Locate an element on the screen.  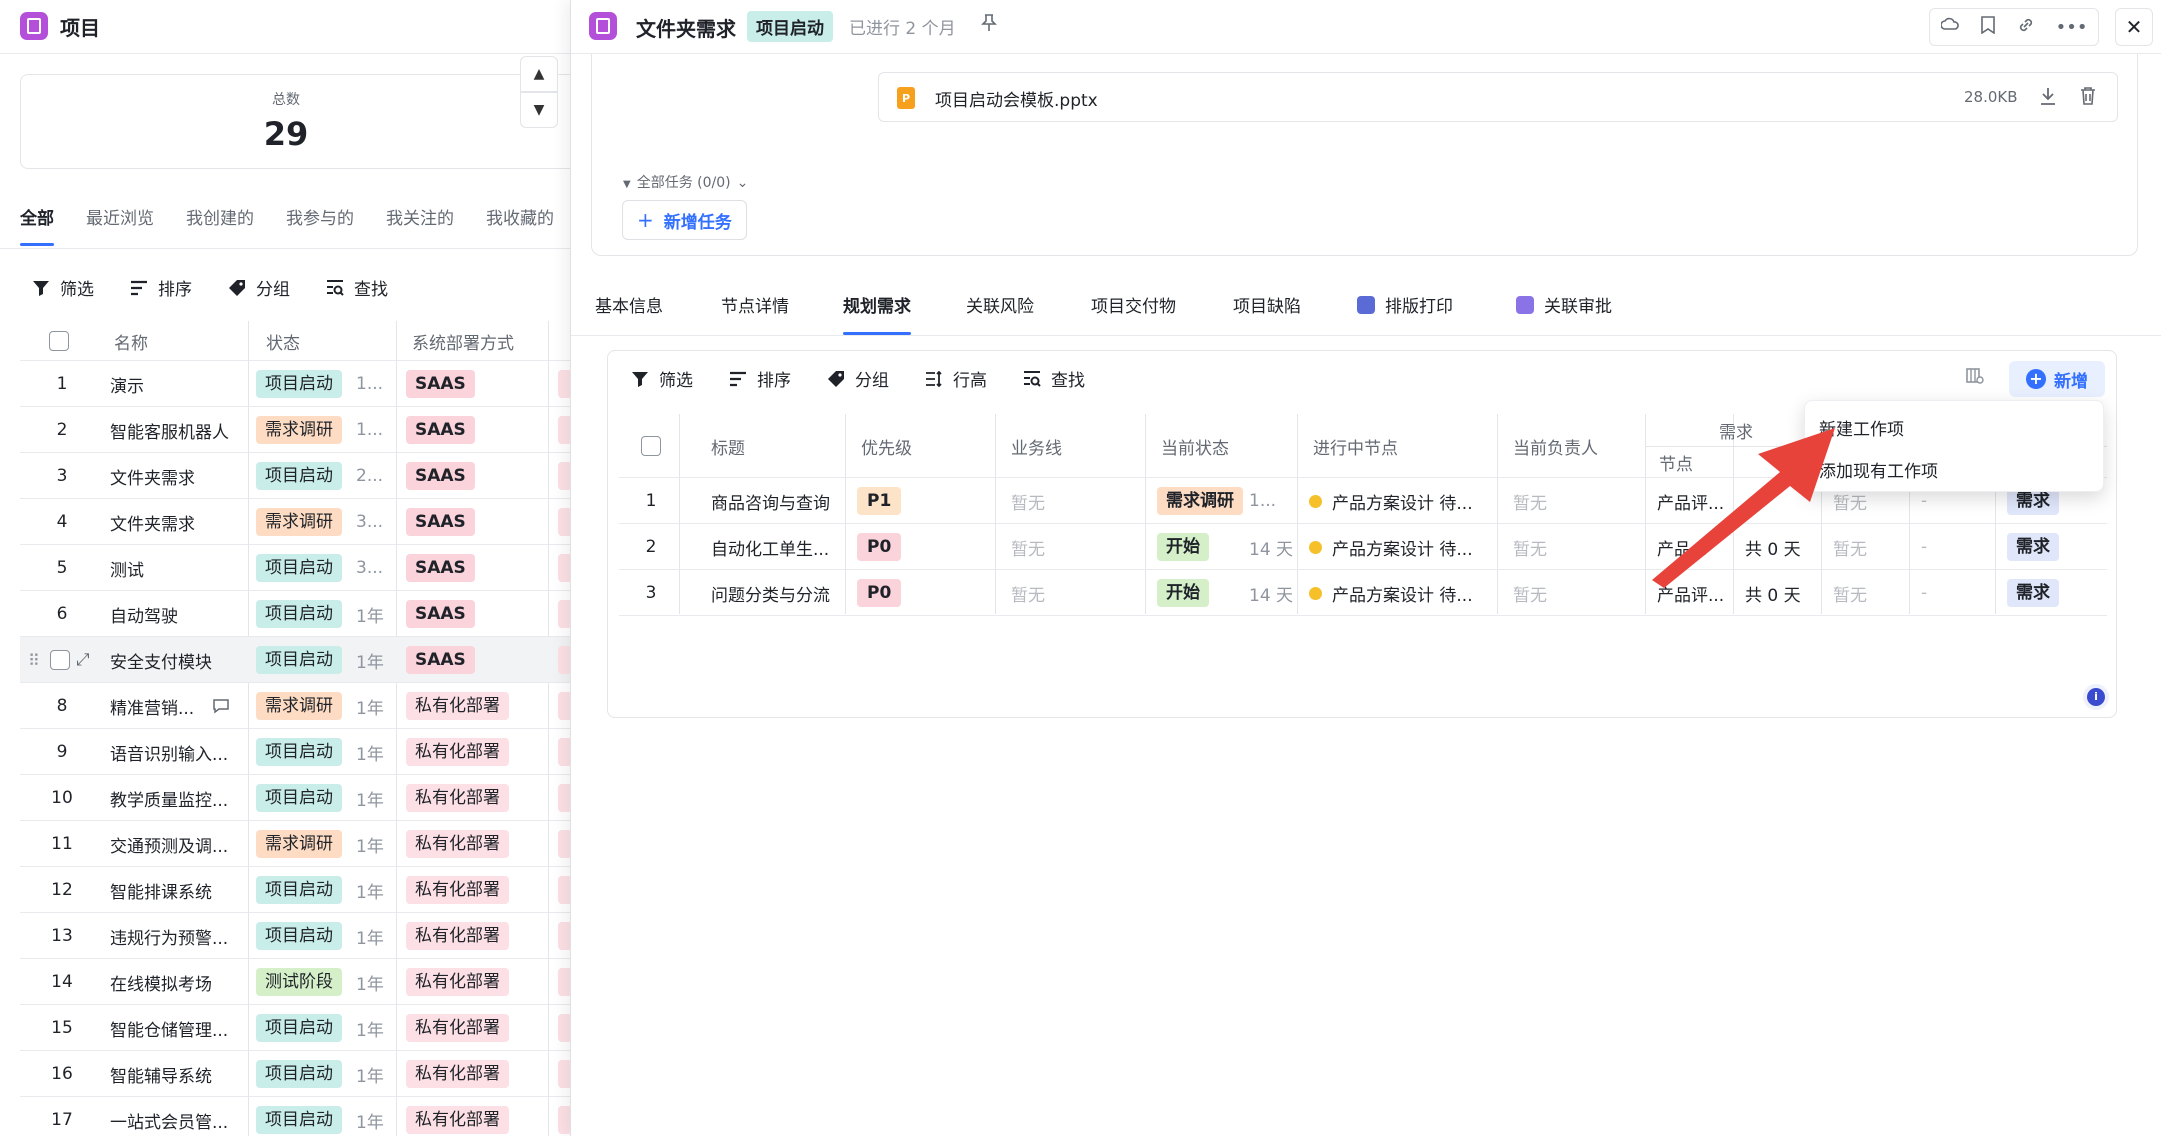
project-name: 智能排课系统 is located at coordinates (177, 890).